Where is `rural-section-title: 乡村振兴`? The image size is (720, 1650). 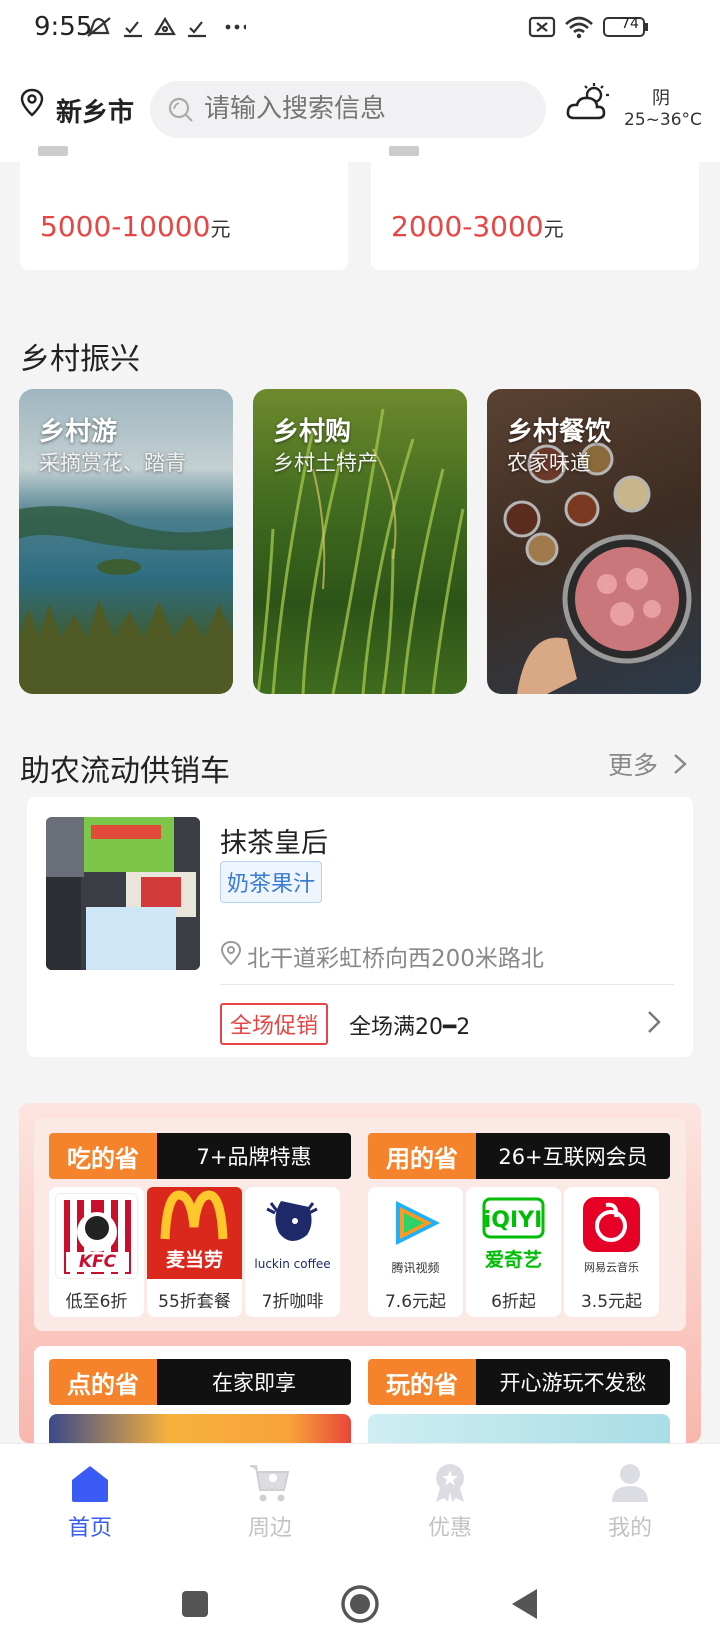
rural-section-title: 乡村振兴 is located at coordinates (80, 359).